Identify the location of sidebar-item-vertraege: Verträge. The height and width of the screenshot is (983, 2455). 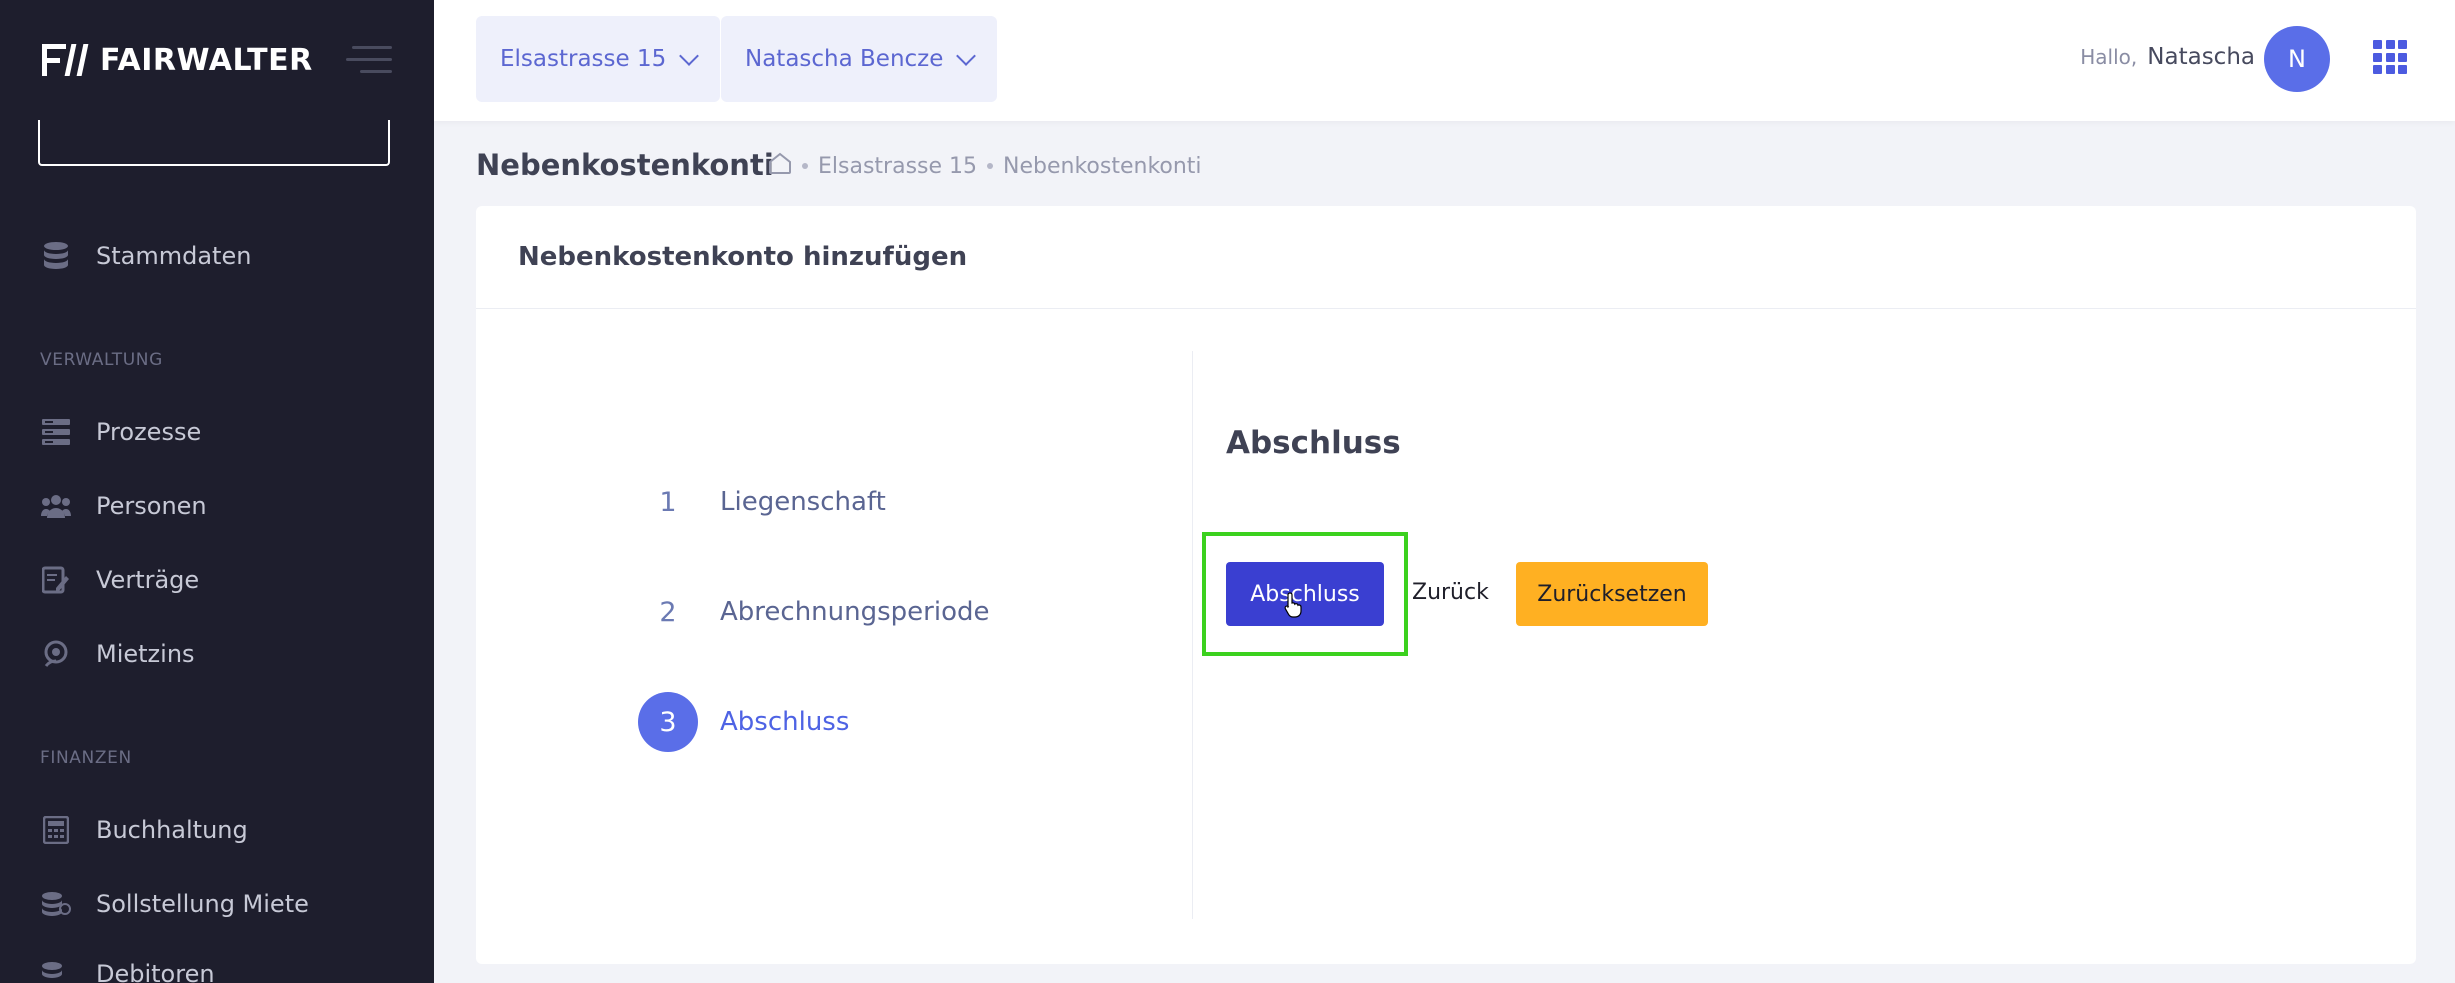
(119, 580).